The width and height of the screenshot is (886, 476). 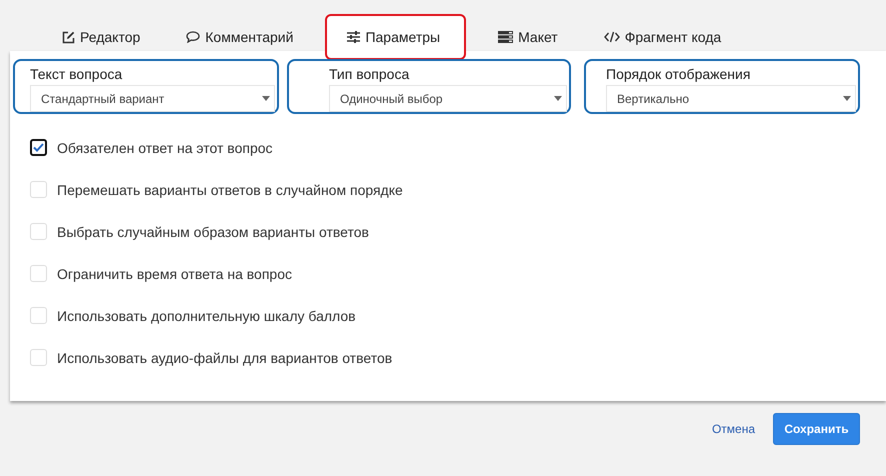 What do you see at coordinates (240, 37) in the screenshot?
I see `tab: Комментарий` at bounding box center [240, 37].